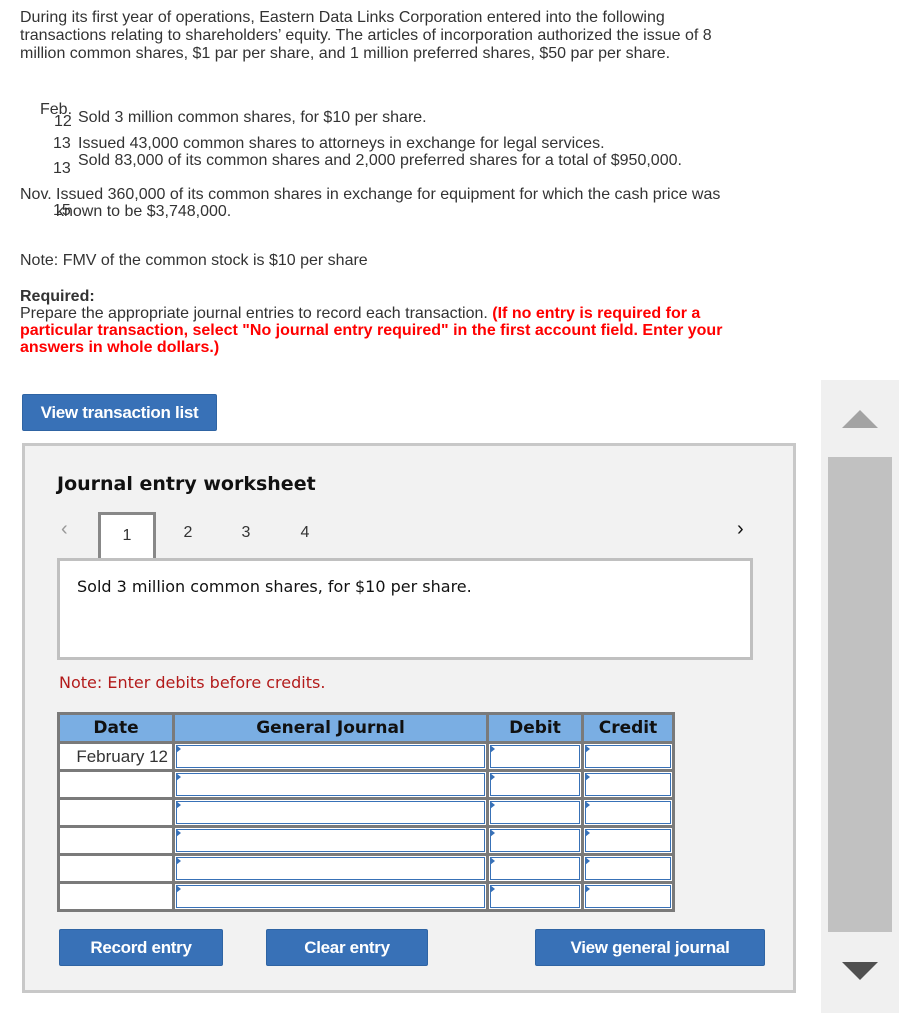 The width and height of the screenshot is (913, 1024). Describe the element at coordinates (246, 535) in the screenshot. I see `page-tab-3: 3` at that location.